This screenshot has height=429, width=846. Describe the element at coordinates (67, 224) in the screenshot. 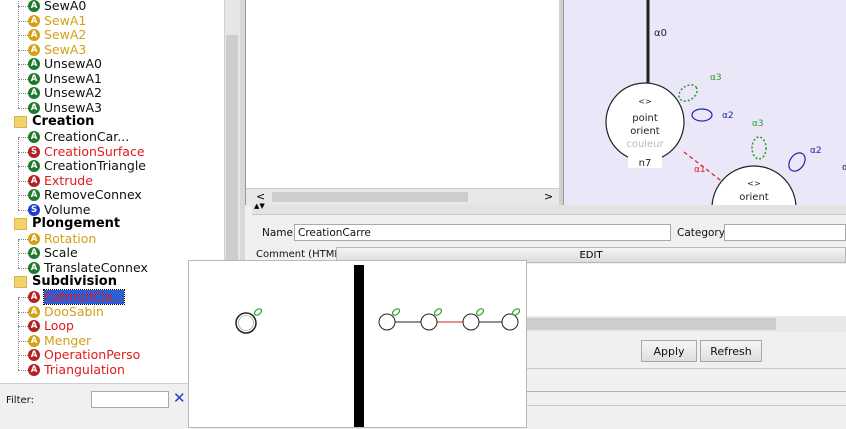

I see `tree-folder-plongement: Plongement` at that location.